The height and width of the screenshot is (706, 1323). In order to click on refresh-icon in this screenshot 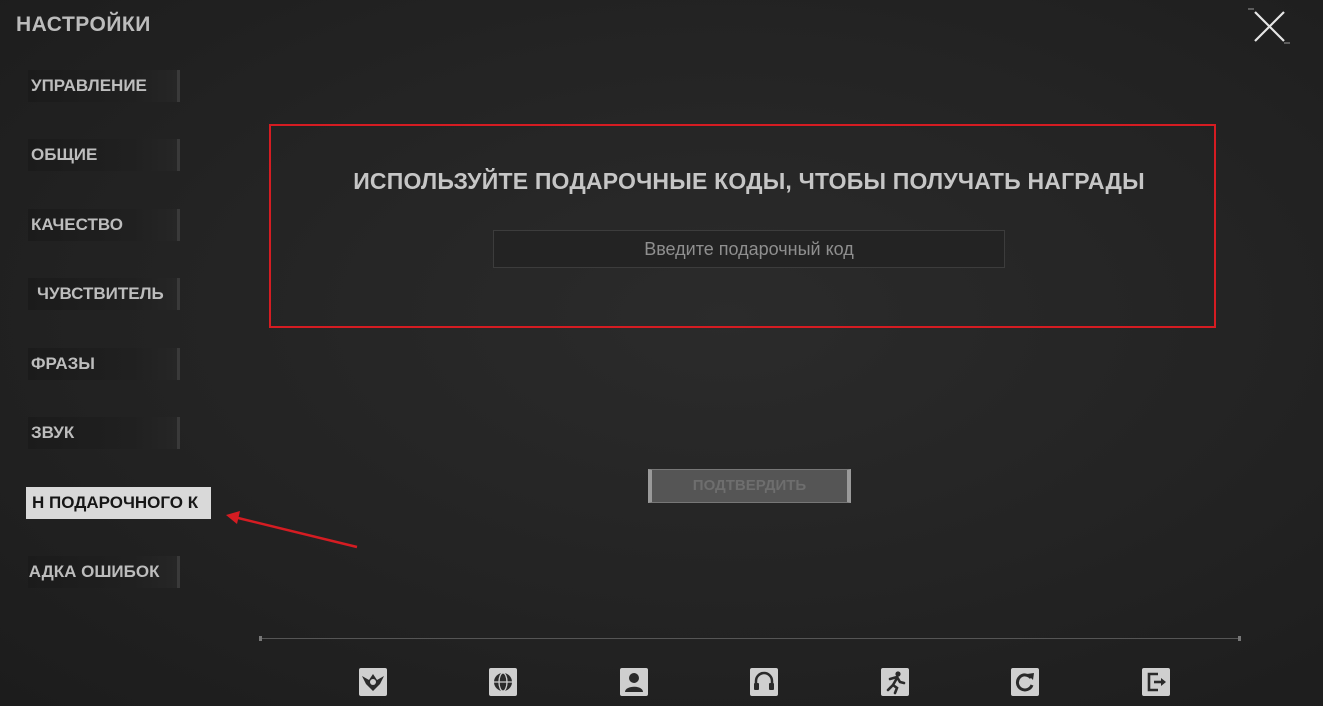, I will do `click(1025, 682)`.